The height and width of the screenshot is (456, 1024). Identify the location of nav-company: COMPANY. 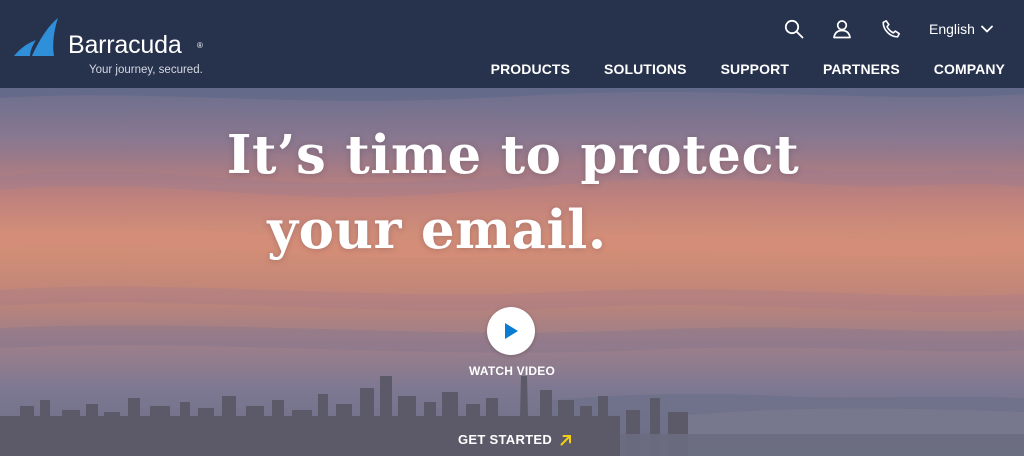
(969, 69).